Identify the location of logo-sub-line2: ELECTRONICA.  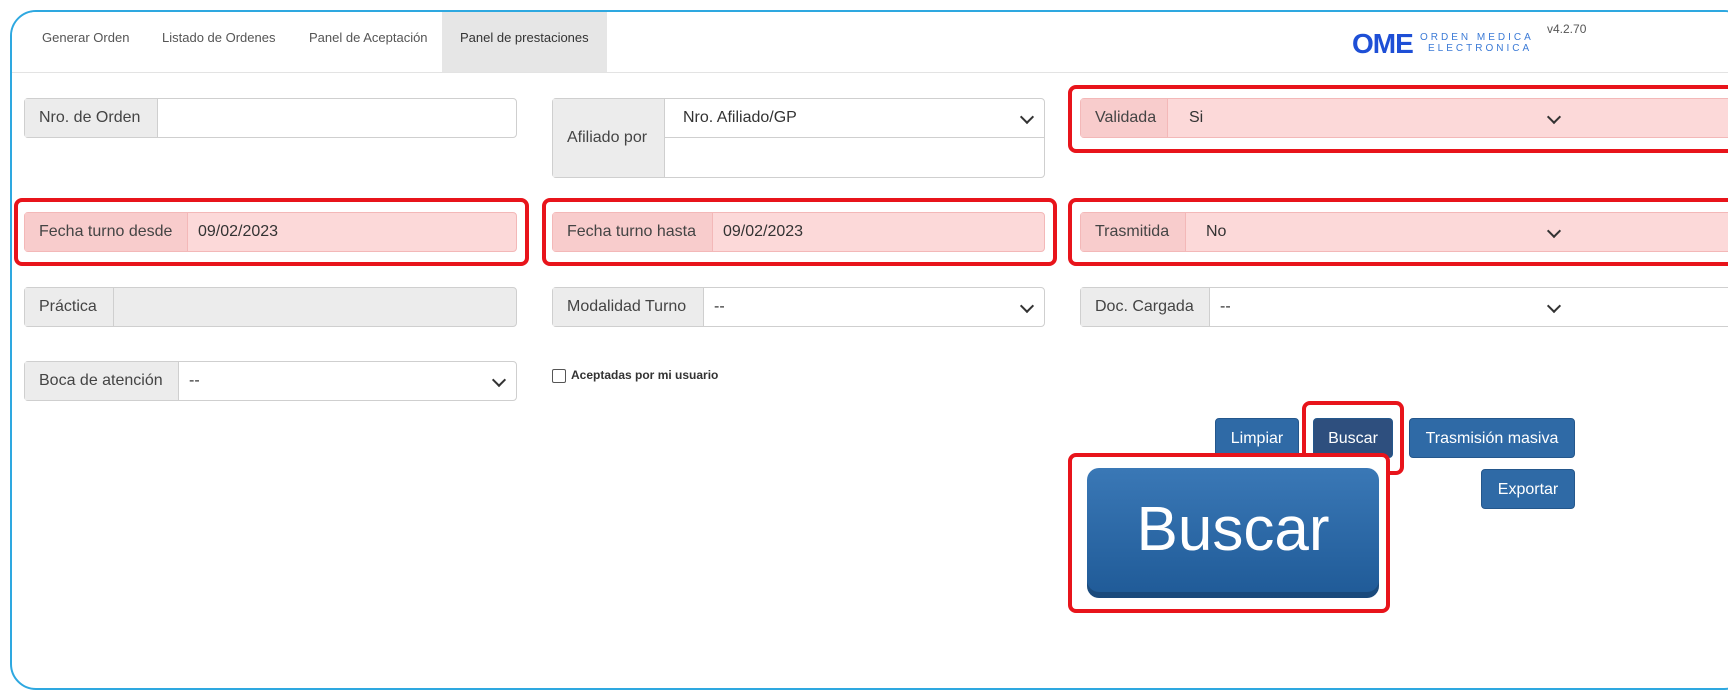
(1480, 48).